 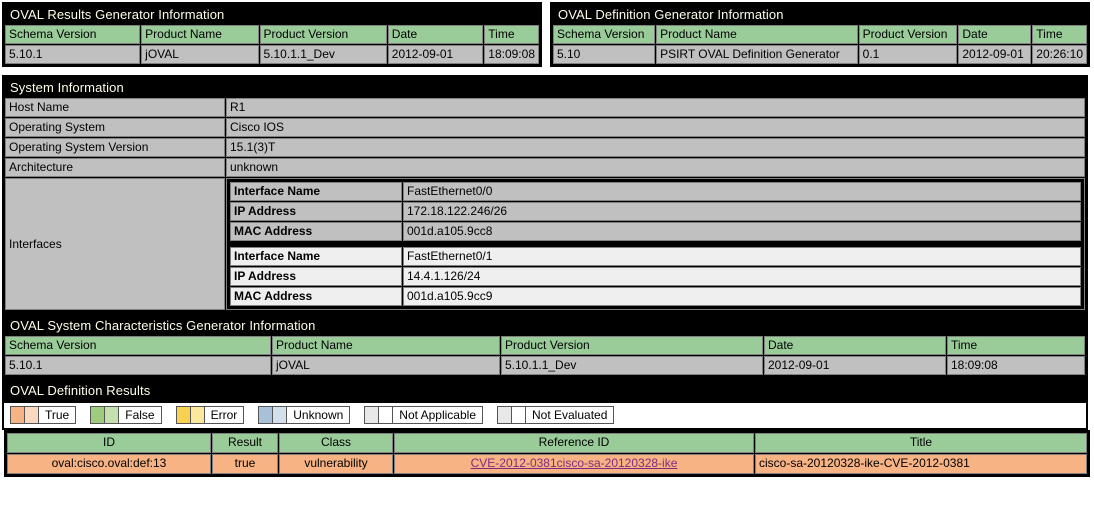 What do you see at coordinates (197, 415) in the screenshot?
I see `legend-swatch-error-secondary` at bounding box center [197, 415].